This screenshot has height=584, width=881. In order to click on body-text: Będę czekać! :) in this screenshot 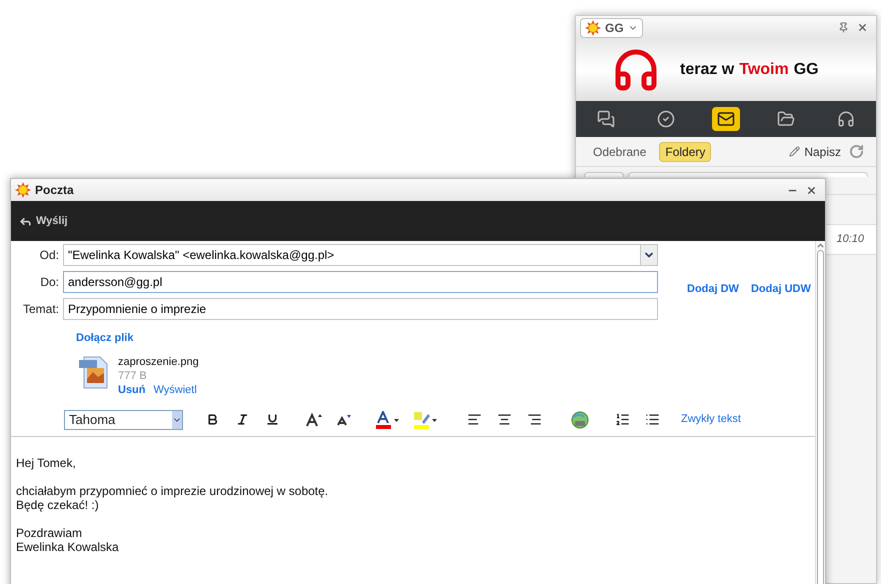, I will do `click(58, 505)`.